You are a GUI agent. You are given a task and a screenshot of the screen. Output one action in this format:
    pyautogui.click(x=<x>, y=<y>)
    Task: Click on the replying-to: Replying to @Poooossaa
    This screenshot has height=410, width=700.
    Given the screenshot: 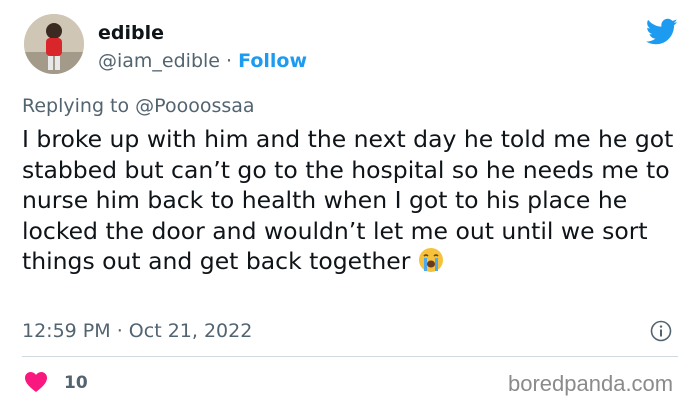 What is the action you would take?
    pyautogui.click(x=138, y=106)
    